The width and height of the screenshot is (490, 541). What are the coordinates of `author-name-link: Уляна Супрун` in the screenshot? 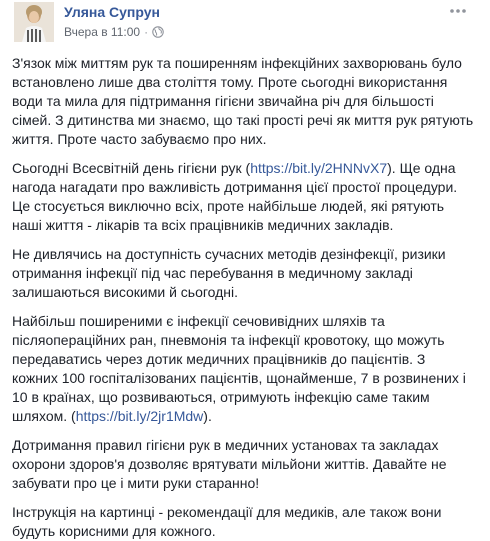 It's located at (112, 12).